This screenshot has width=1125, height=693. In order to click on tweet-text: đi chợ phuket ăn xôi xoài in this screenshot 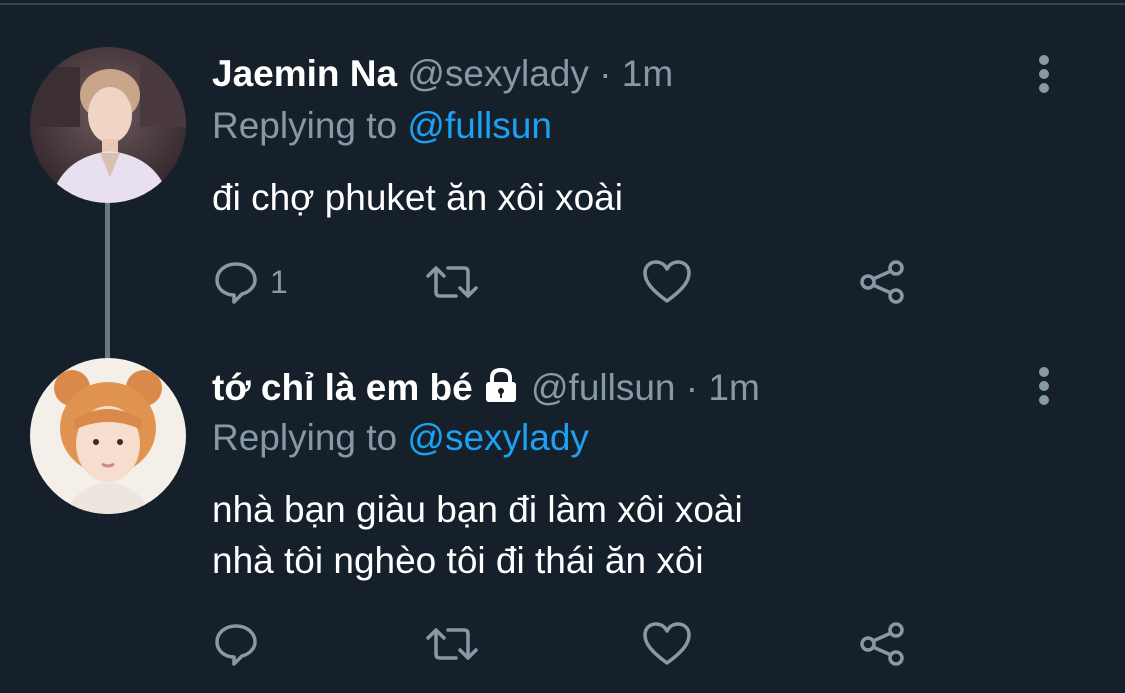, I will do `click(417, 197)`.